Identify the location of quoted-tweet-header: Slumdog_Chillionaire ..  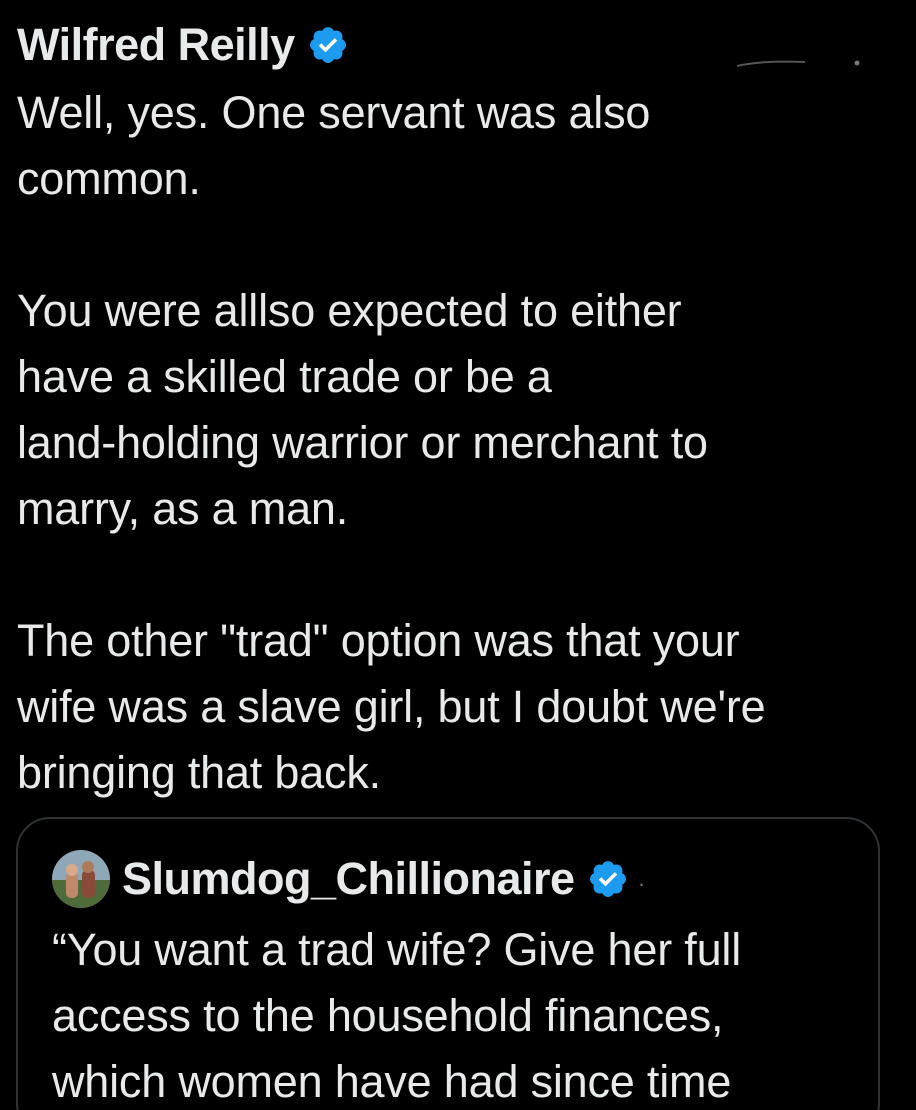
(348, 879).